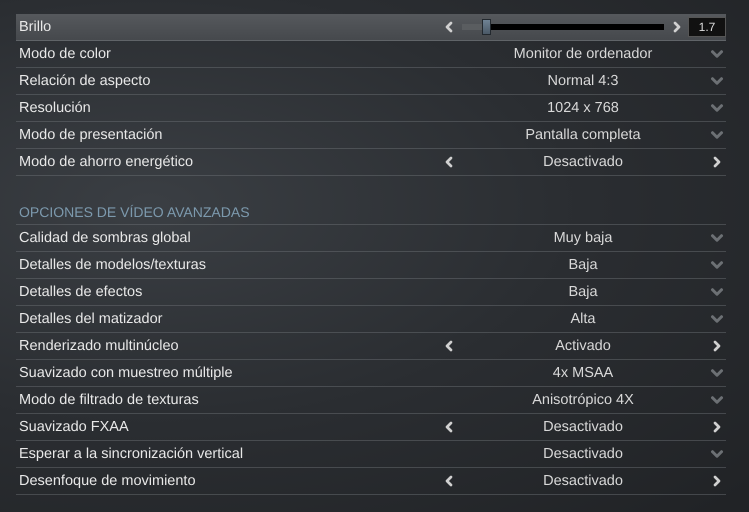  Describe the element at coordinates (91, 135) in the screenshot. I see `setting-label: Modo de presentación` at that location.